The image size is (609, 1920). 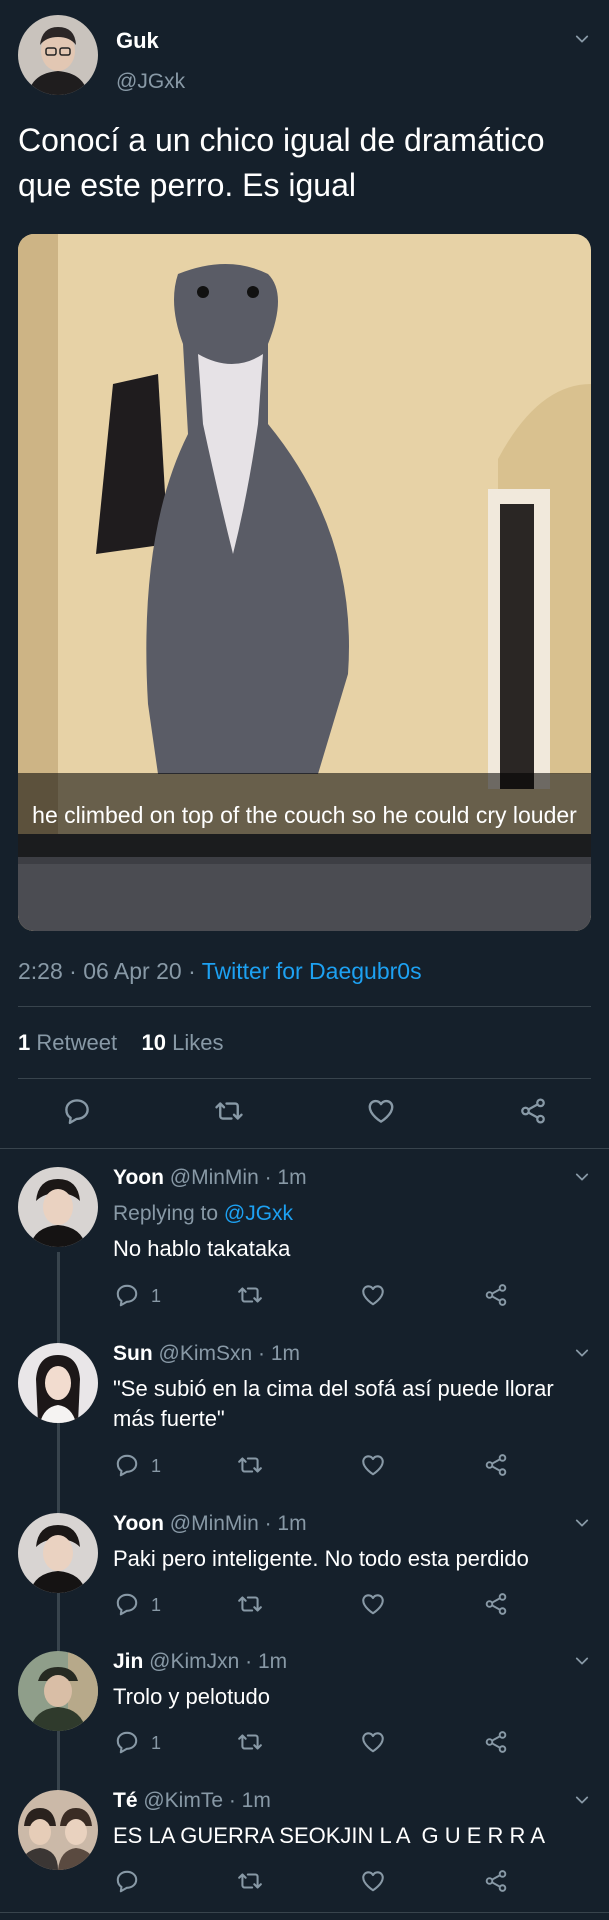 I want to click on reply-name: Sun, so click(x=133, y=1353).